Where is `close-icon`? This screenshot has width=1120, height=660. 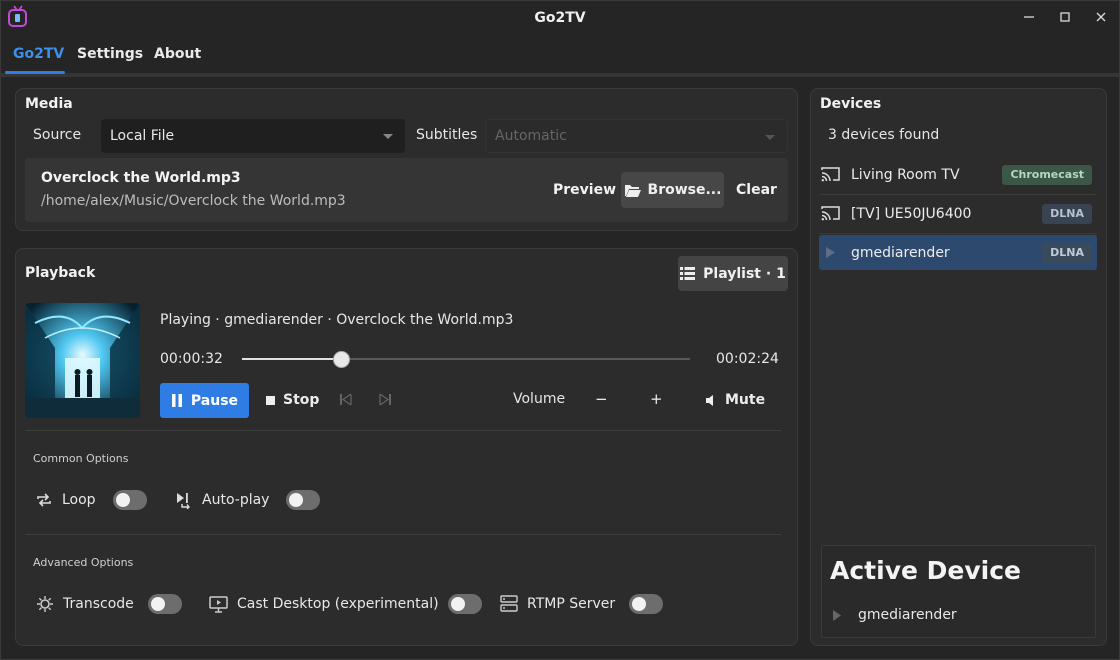
close-icon is located at coordinates (1101, 17).